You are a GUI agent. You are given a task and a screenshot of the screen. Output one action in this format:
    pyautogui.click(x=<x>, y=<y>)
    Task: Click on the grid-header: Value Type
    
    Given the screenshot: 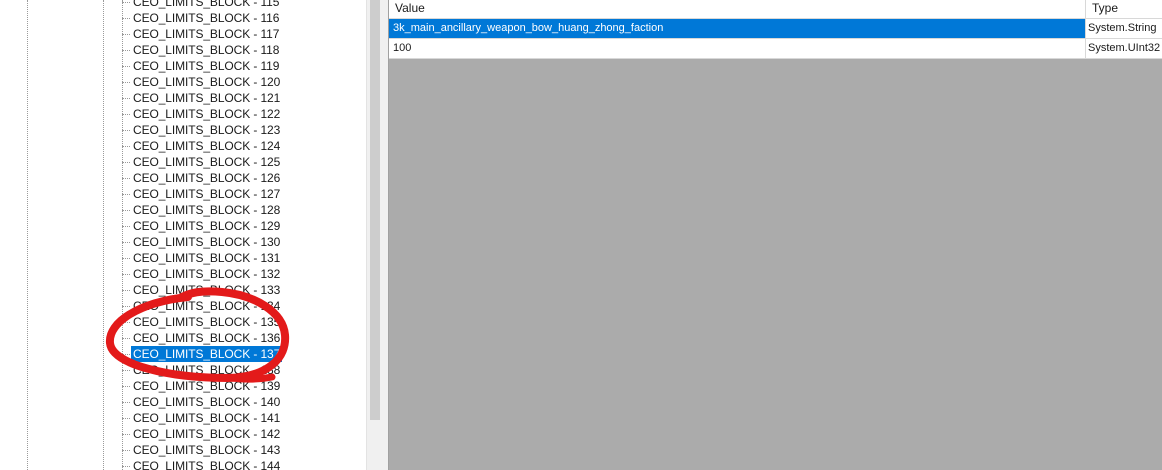 What is the action you would take?
    pyautogui.click(x=775, y=9)
    